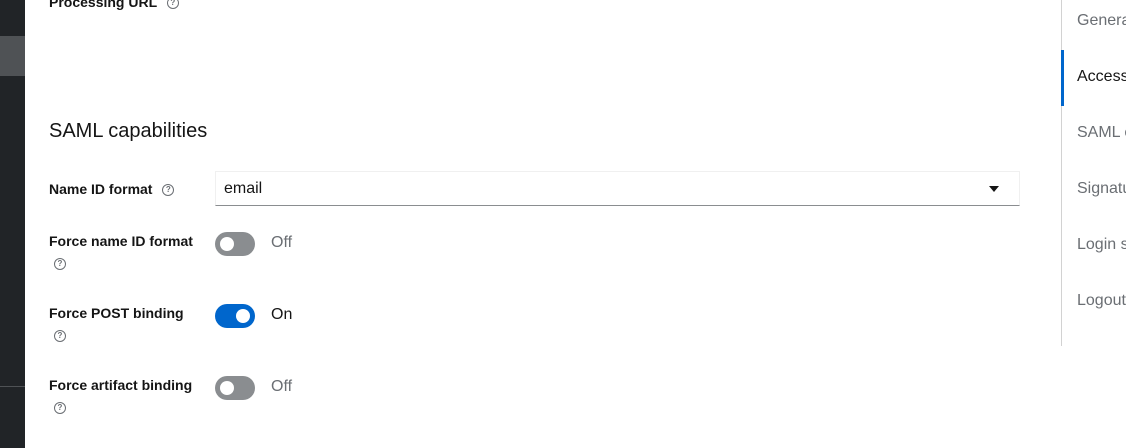 This screenshot has height=448, width=1126. Describe the element at coordinates (1101, 301) in the screenshot. I see `jump-link-logout: Logout` at that location.